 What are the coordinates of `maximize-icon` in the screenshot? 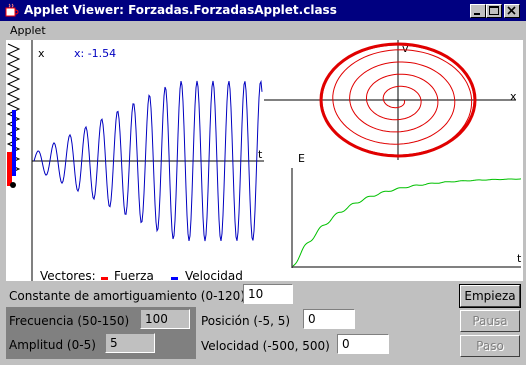 It's located at (494, 10).